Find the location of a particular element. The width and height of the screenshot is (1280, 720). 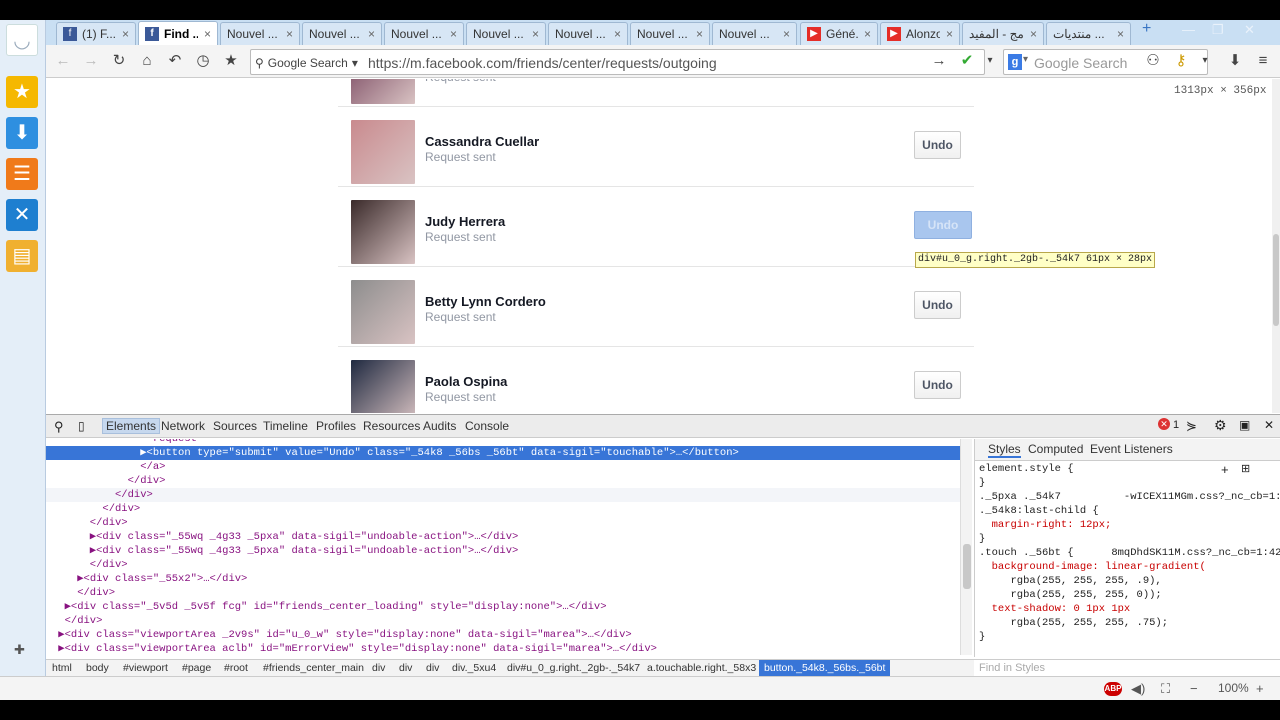

breadcrumb-item: a.touchable.right._58x3 is located at coordinates (701, 668).